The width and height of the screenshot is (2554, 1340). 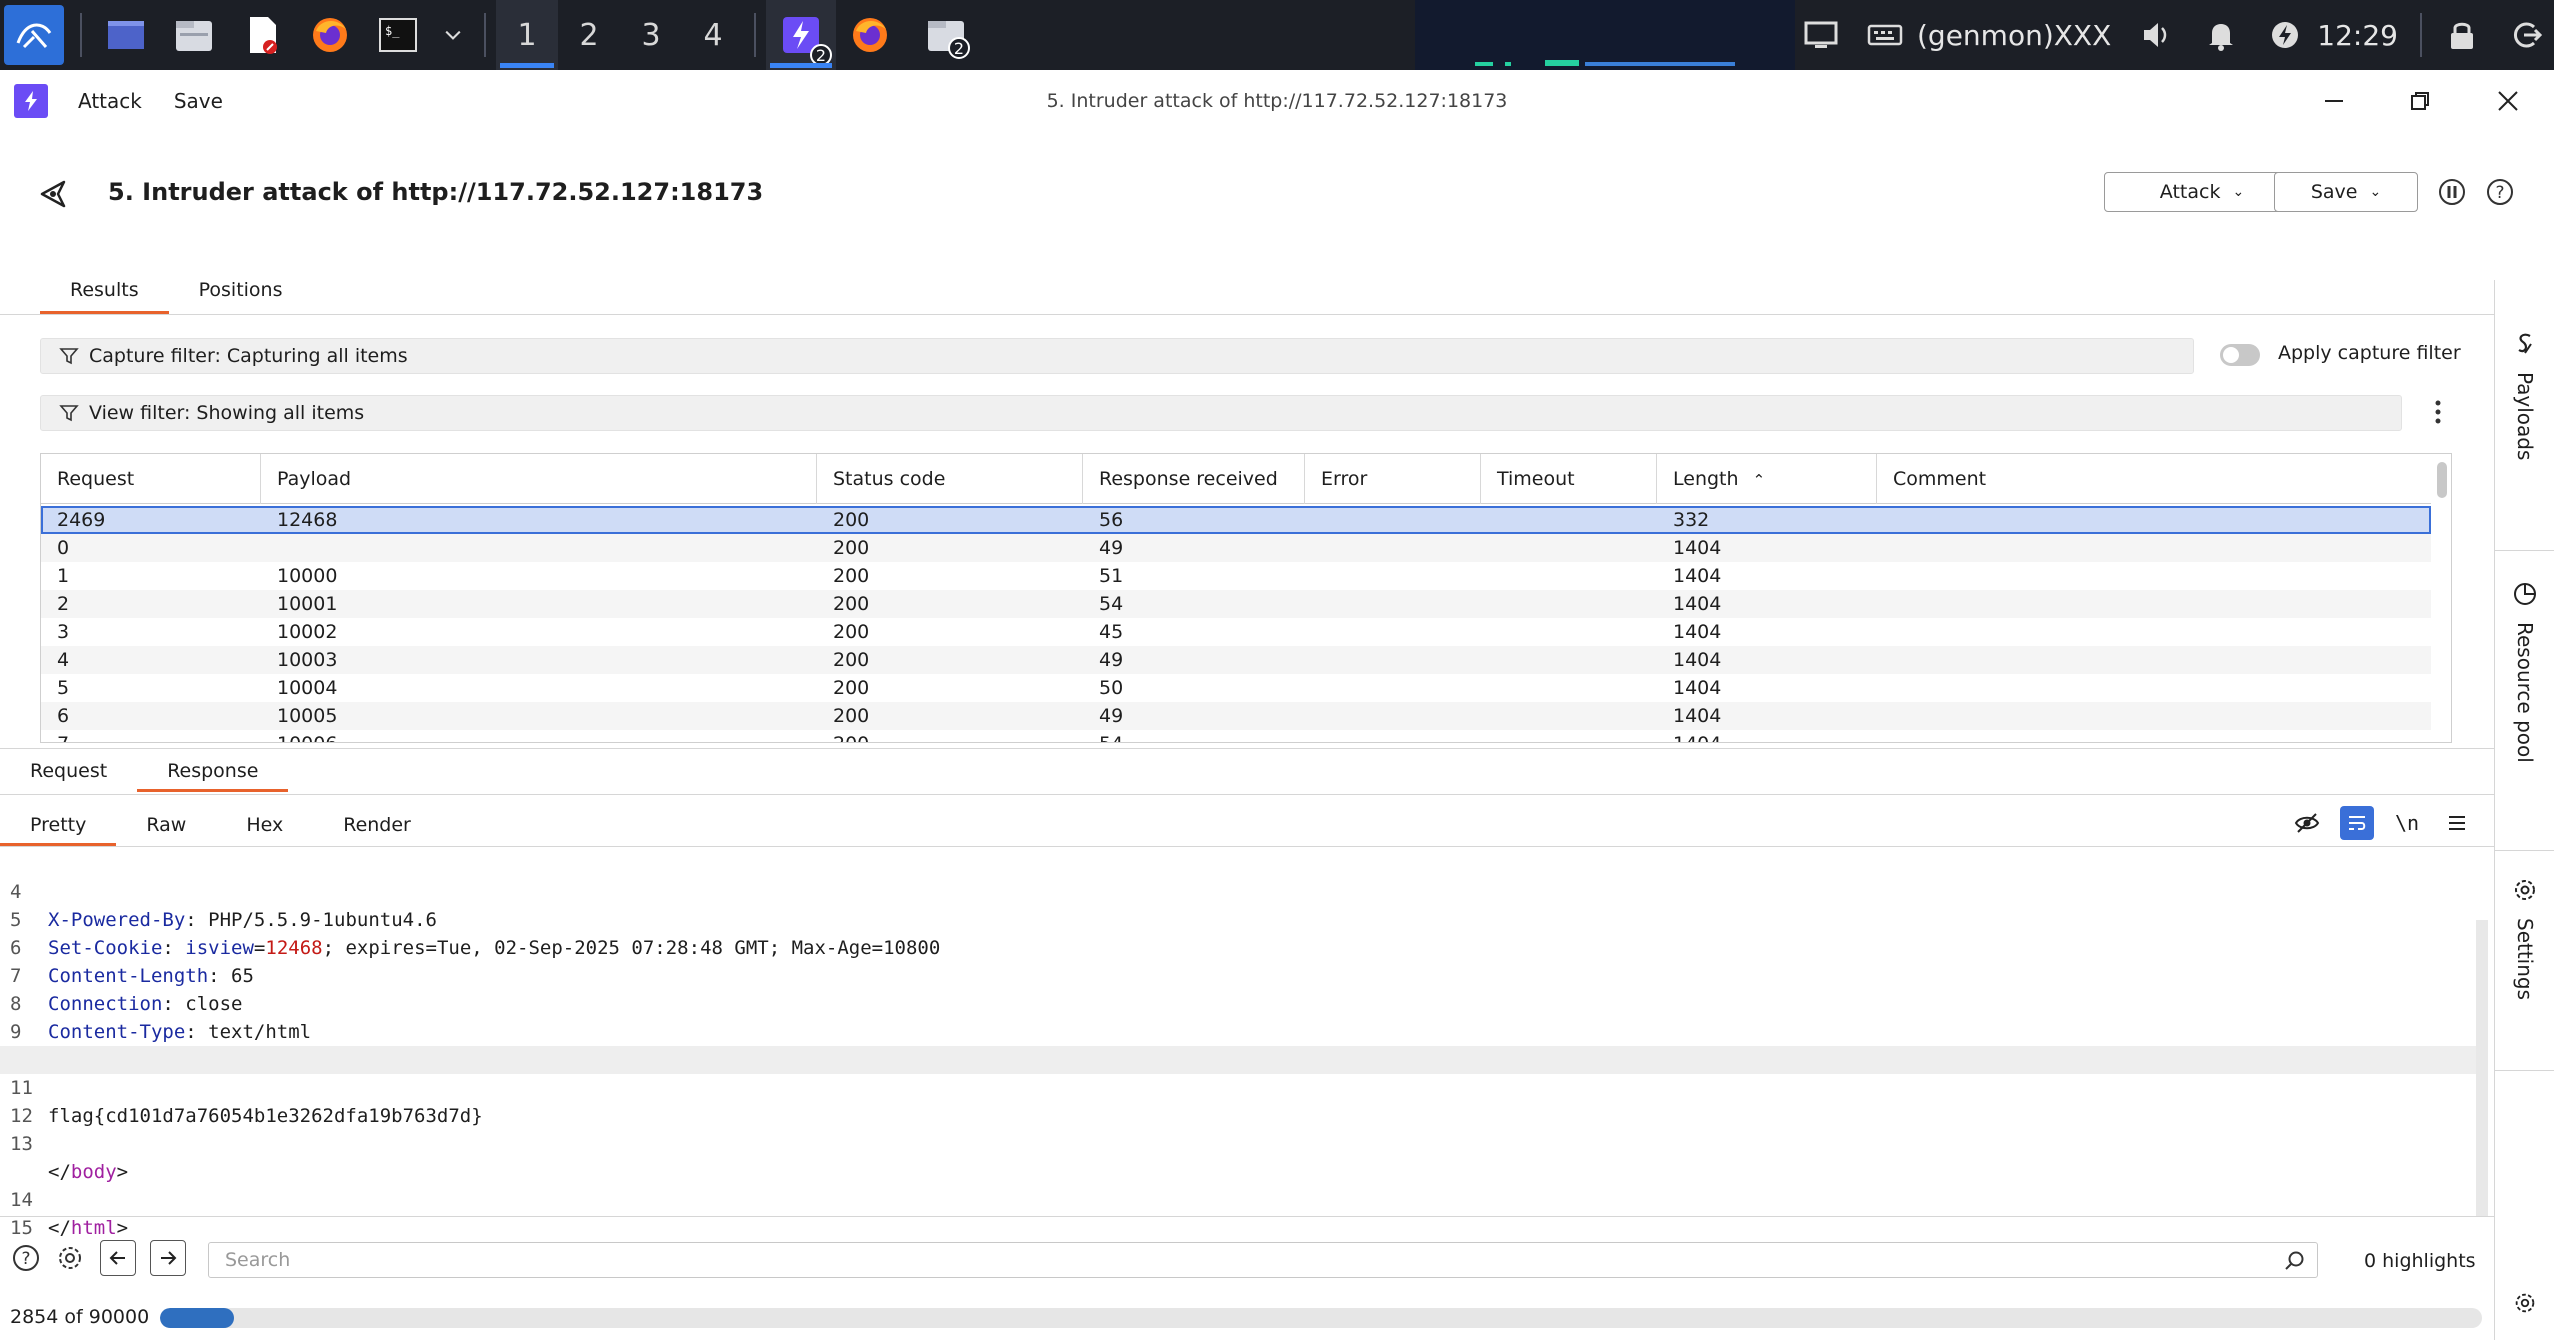 What do you see at coordinates (2524, 671) in the screenshot?
I see `sidebar-item-resource-pool: Resource pool` at bounding box center [2524, 671].